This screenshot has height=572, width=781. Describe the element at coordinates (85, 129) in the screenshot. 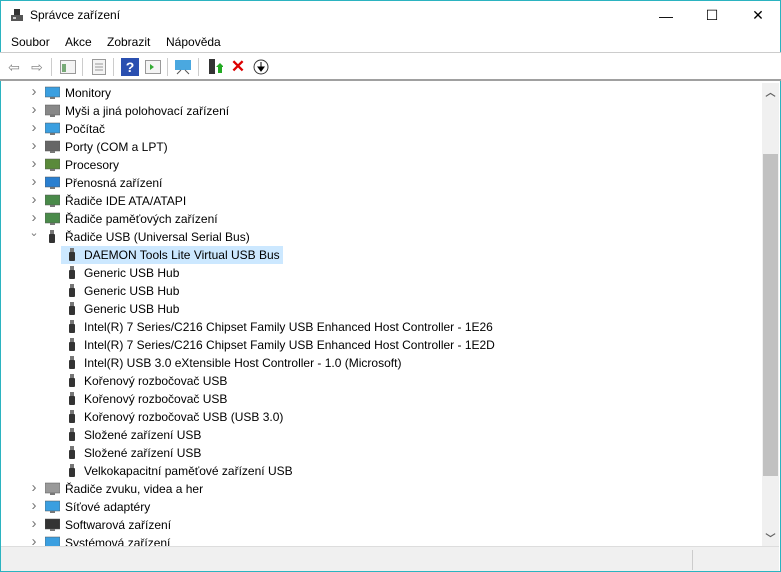

I see `category-label: Počítač` at that location.